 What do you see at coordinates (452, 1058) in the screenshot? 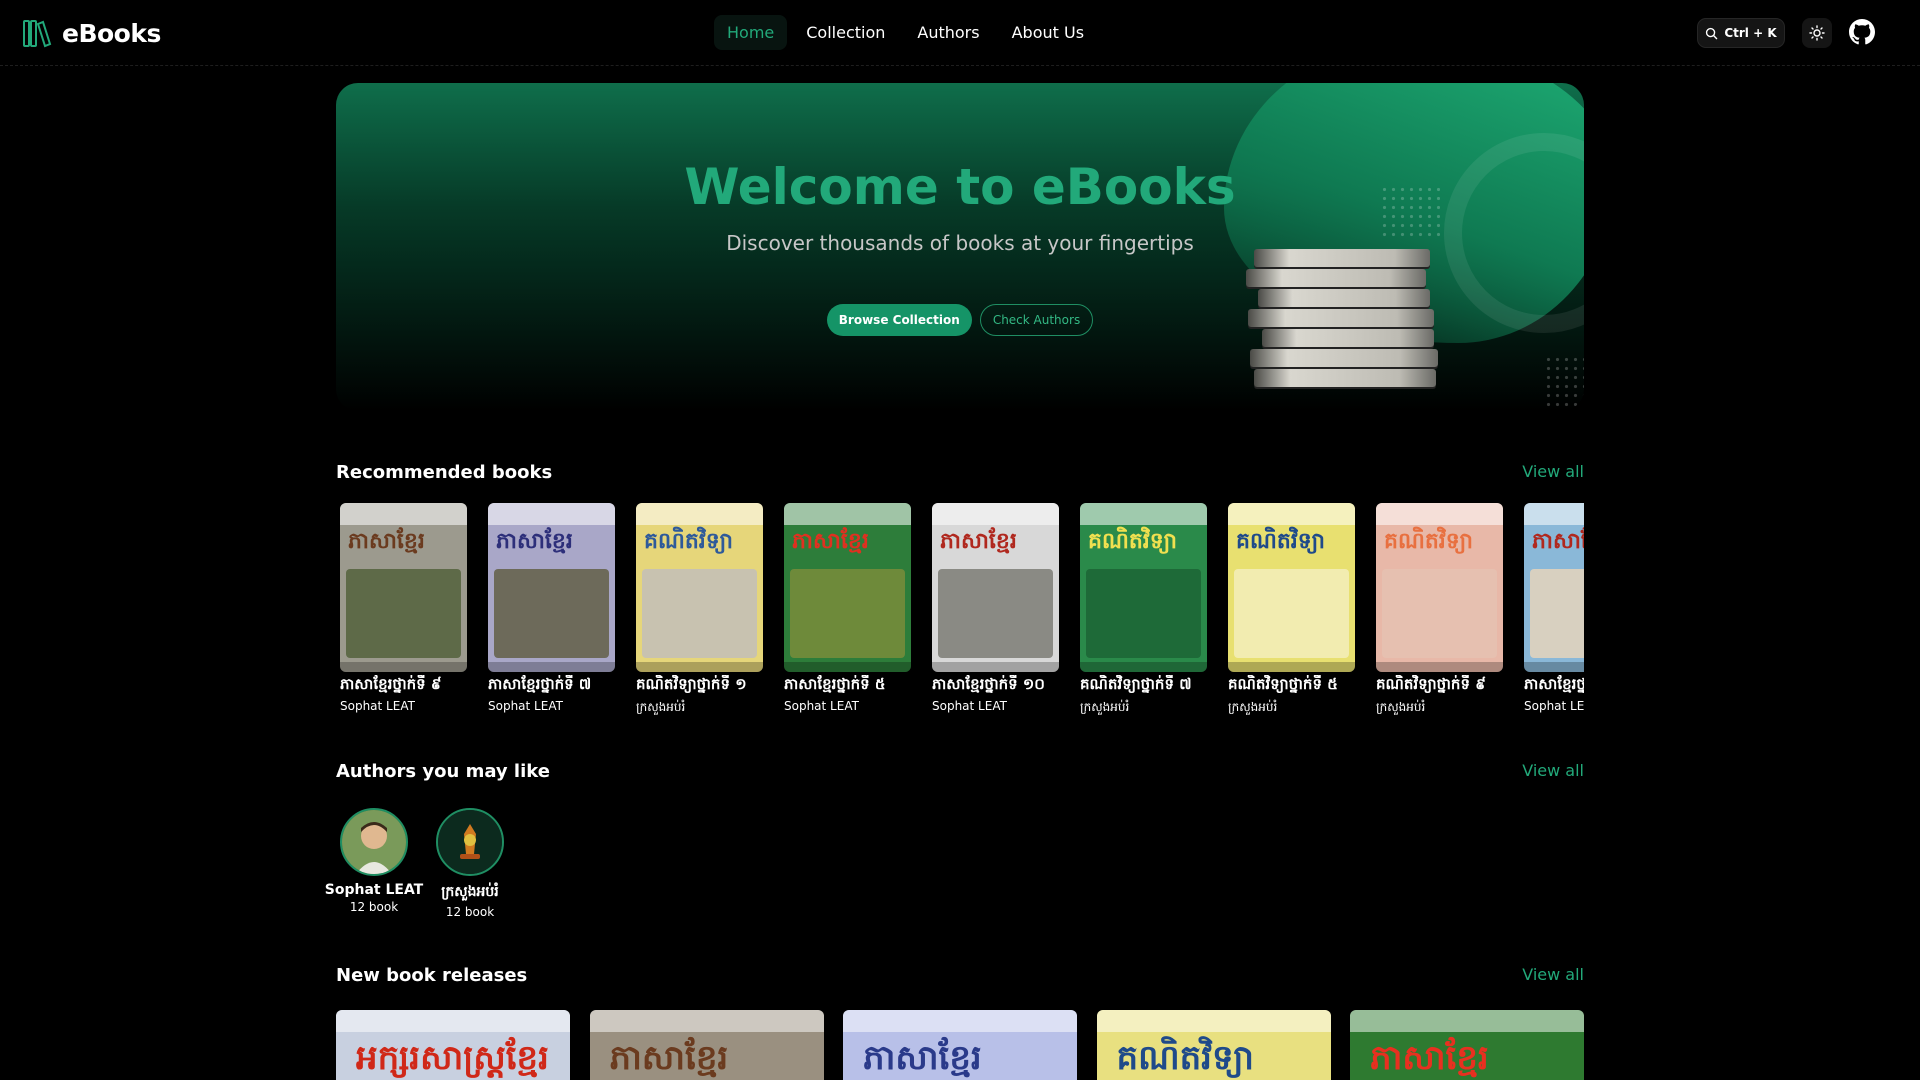
I see `cover-title: អក្សរសាស្ត្រខ្មែរ` at bounding box center [452, 1058].